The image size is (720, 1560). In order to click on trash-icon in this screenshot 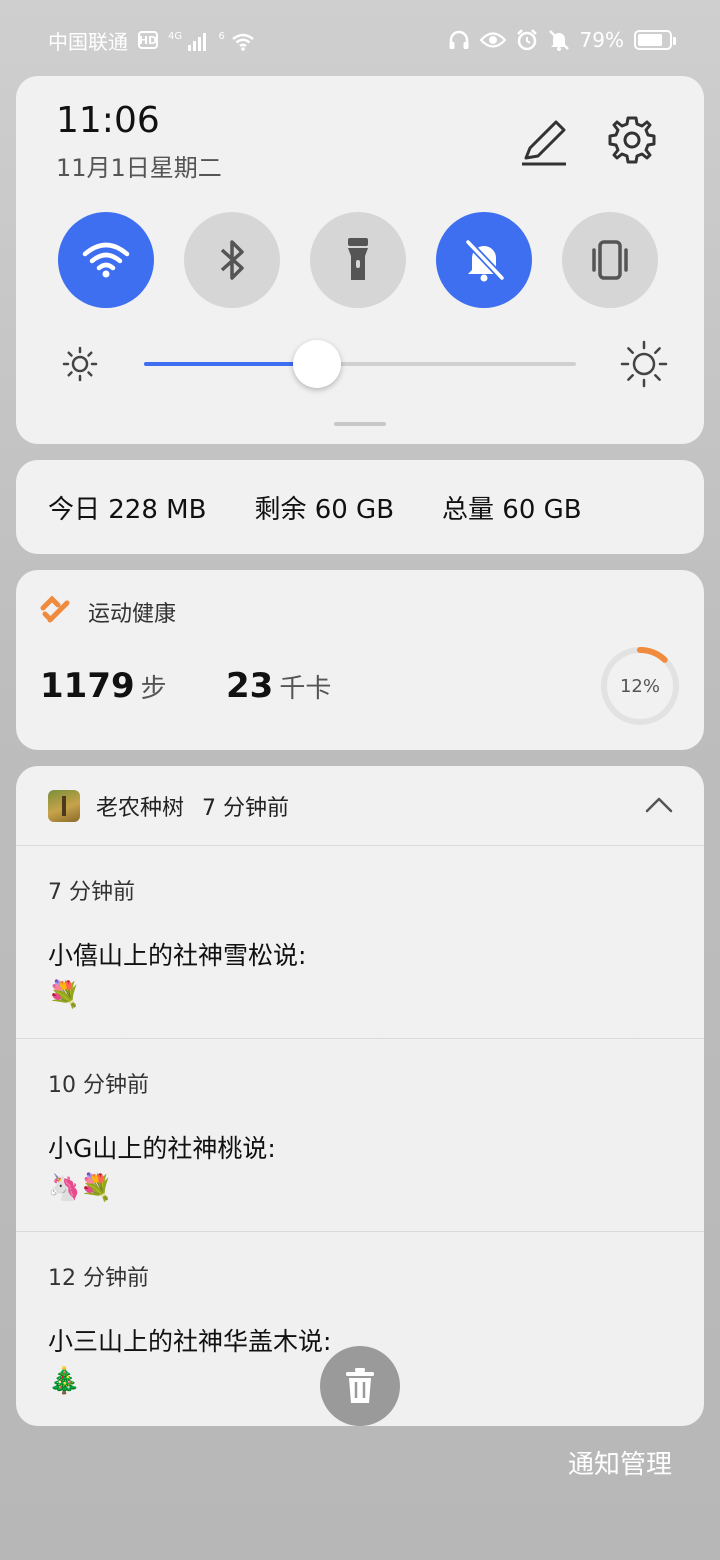, I will do `click(360, 1385)`.